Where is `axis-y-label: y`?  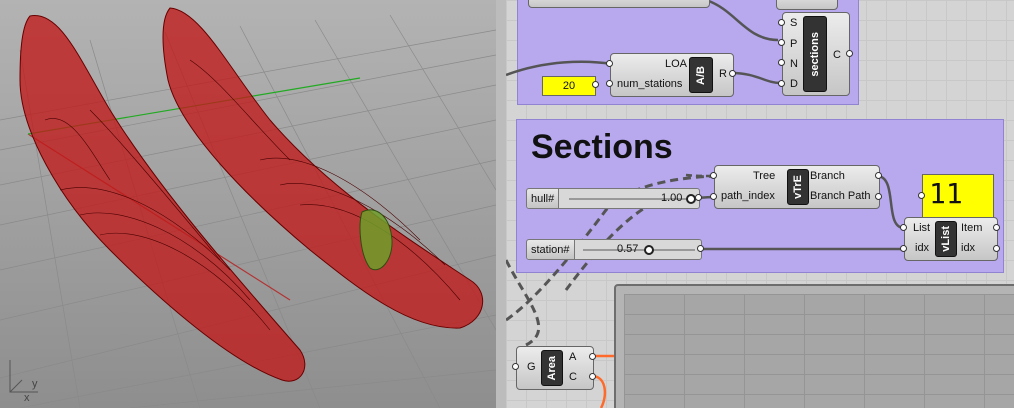
axis-y-label: y is located at coordinates (35, 384).